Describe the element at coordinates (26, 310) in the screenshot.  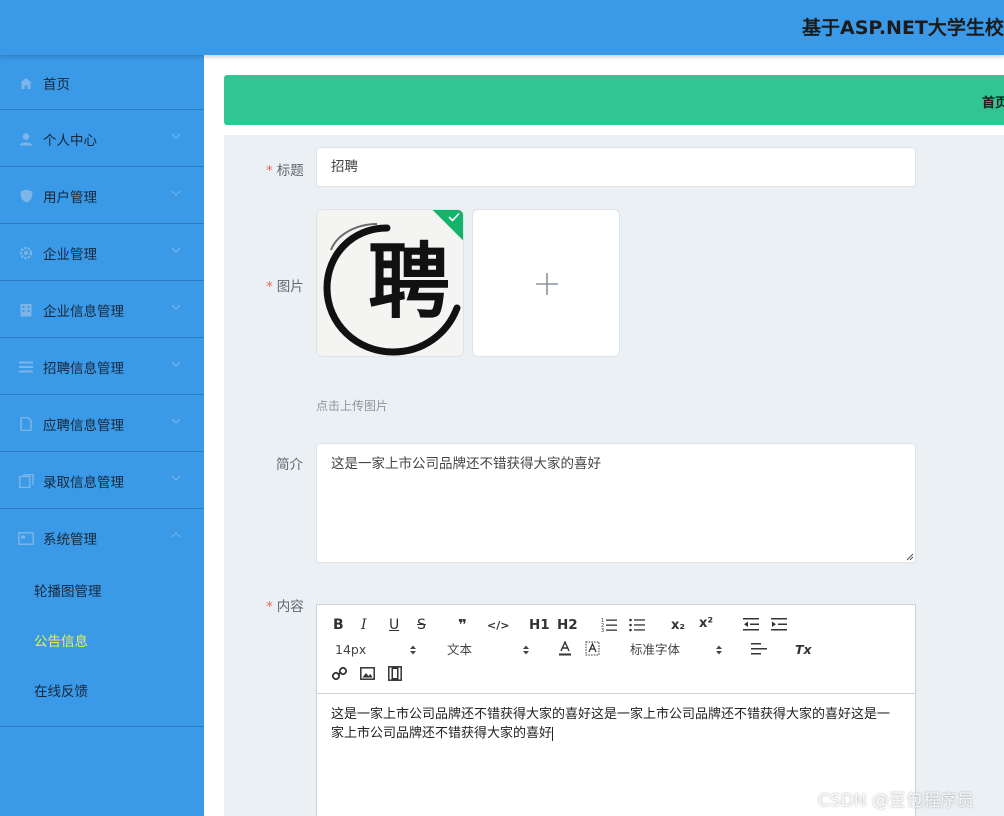
I see `building-icon` at that location.